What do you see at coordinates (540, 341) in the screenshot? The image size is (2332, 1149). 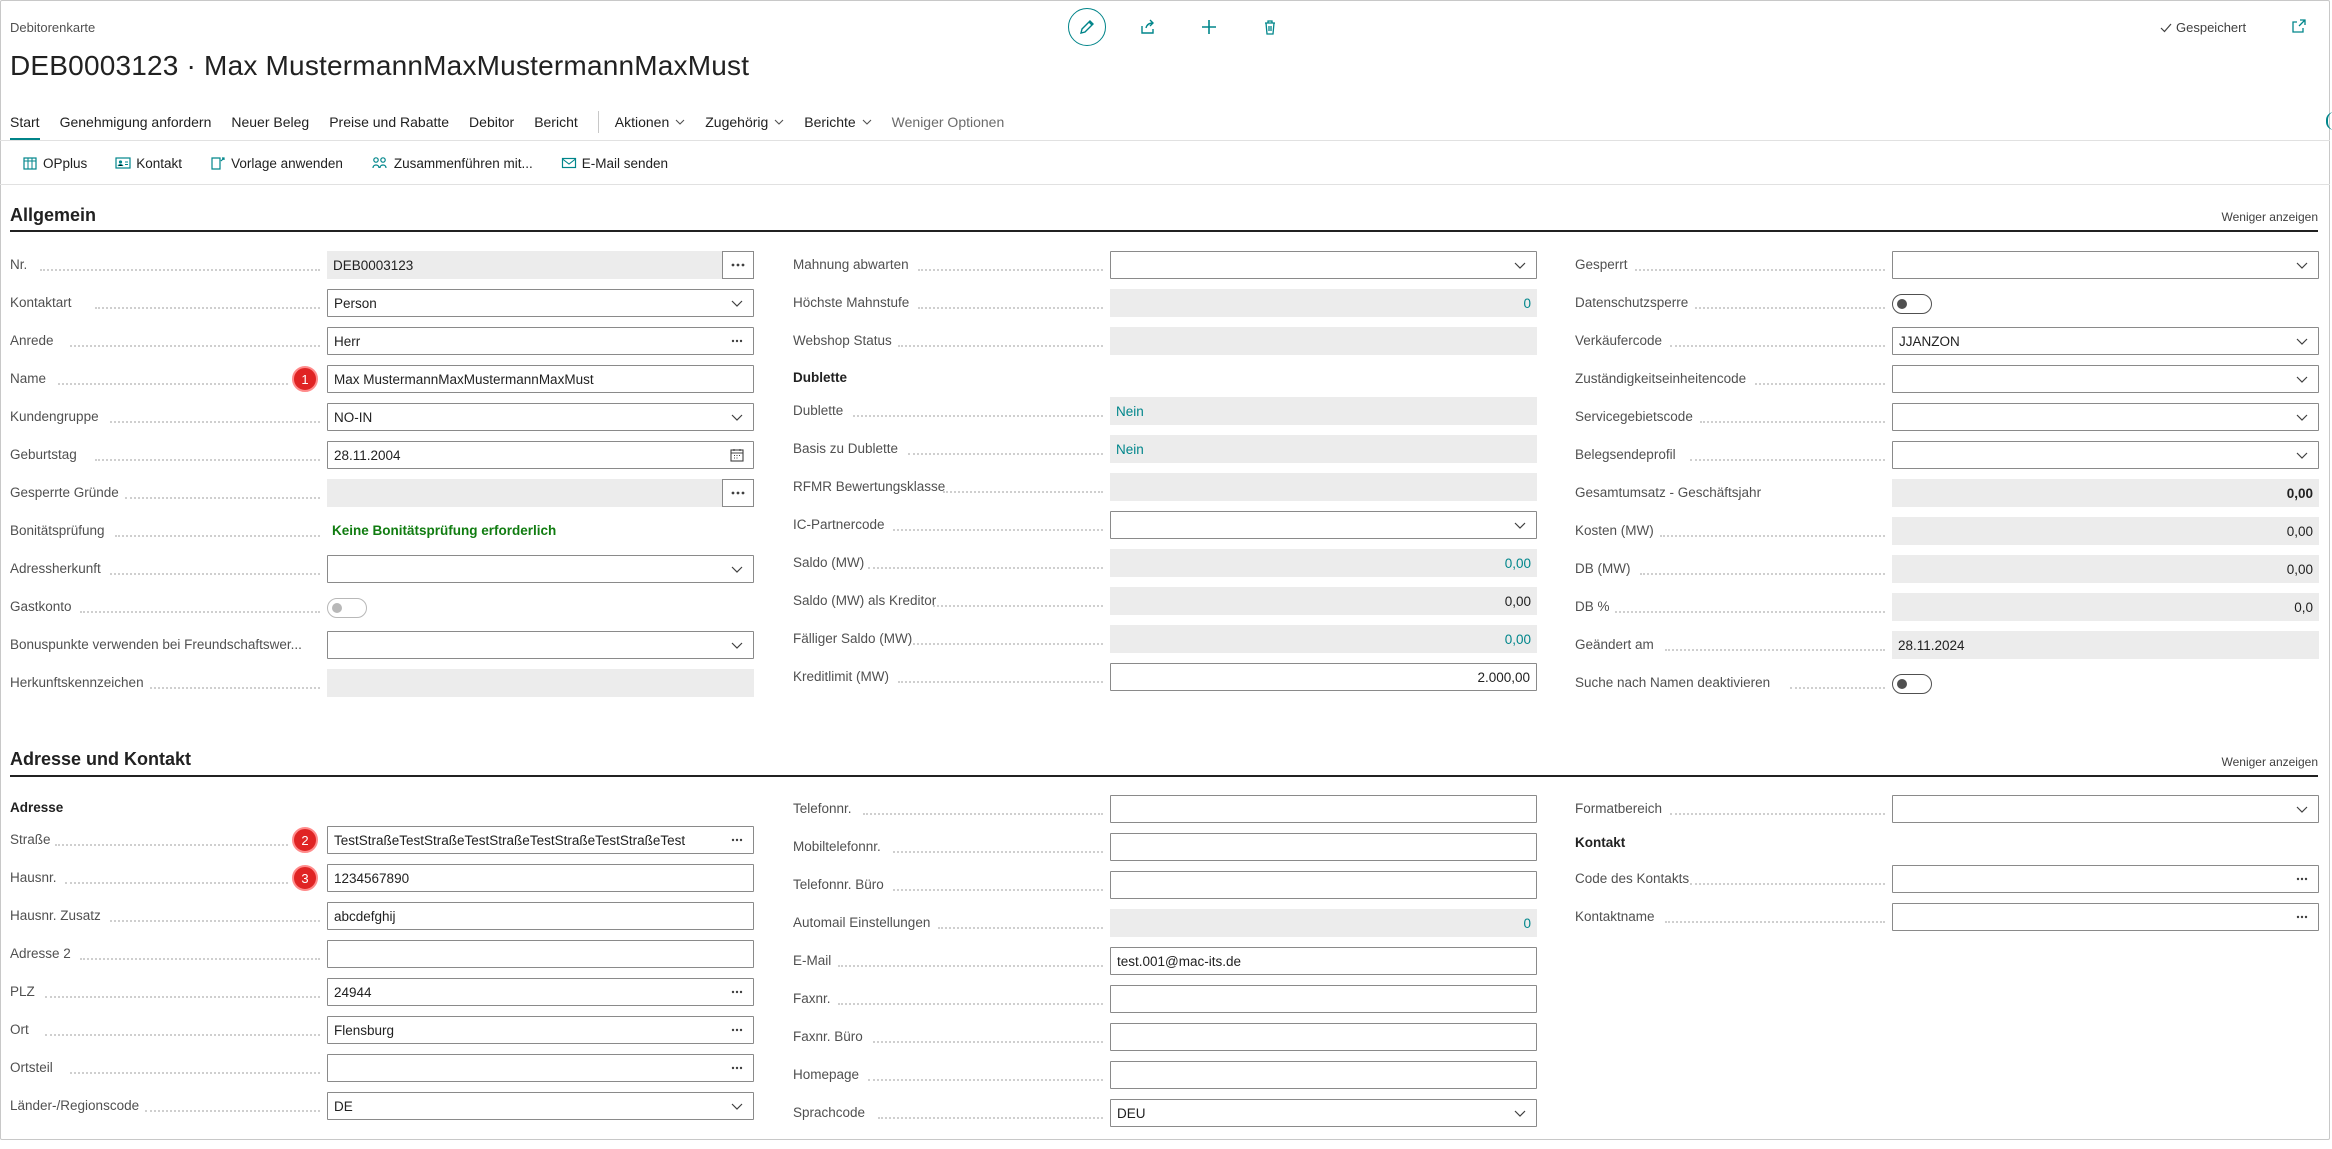 I see `anrede-input: Herr` at bounding box center [540, 341].